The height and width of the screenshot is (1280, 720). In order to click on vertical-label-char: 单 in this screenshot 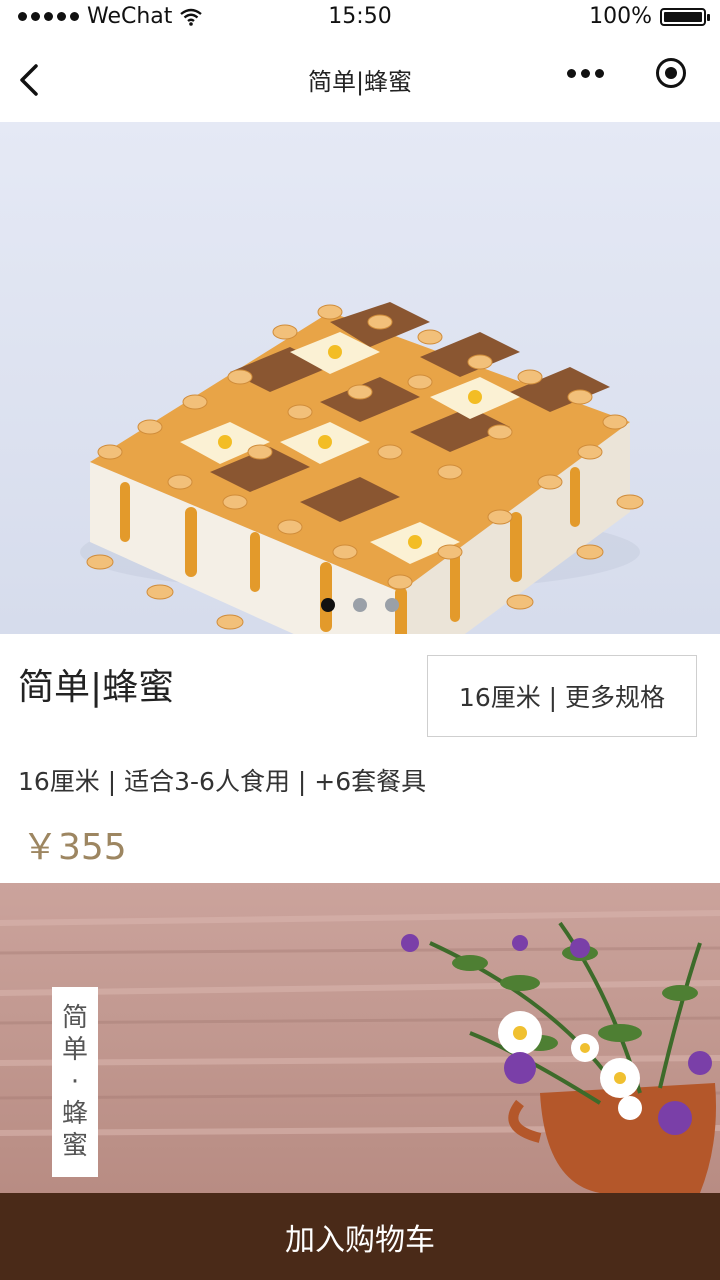, I will do `click(74, 1050)`.